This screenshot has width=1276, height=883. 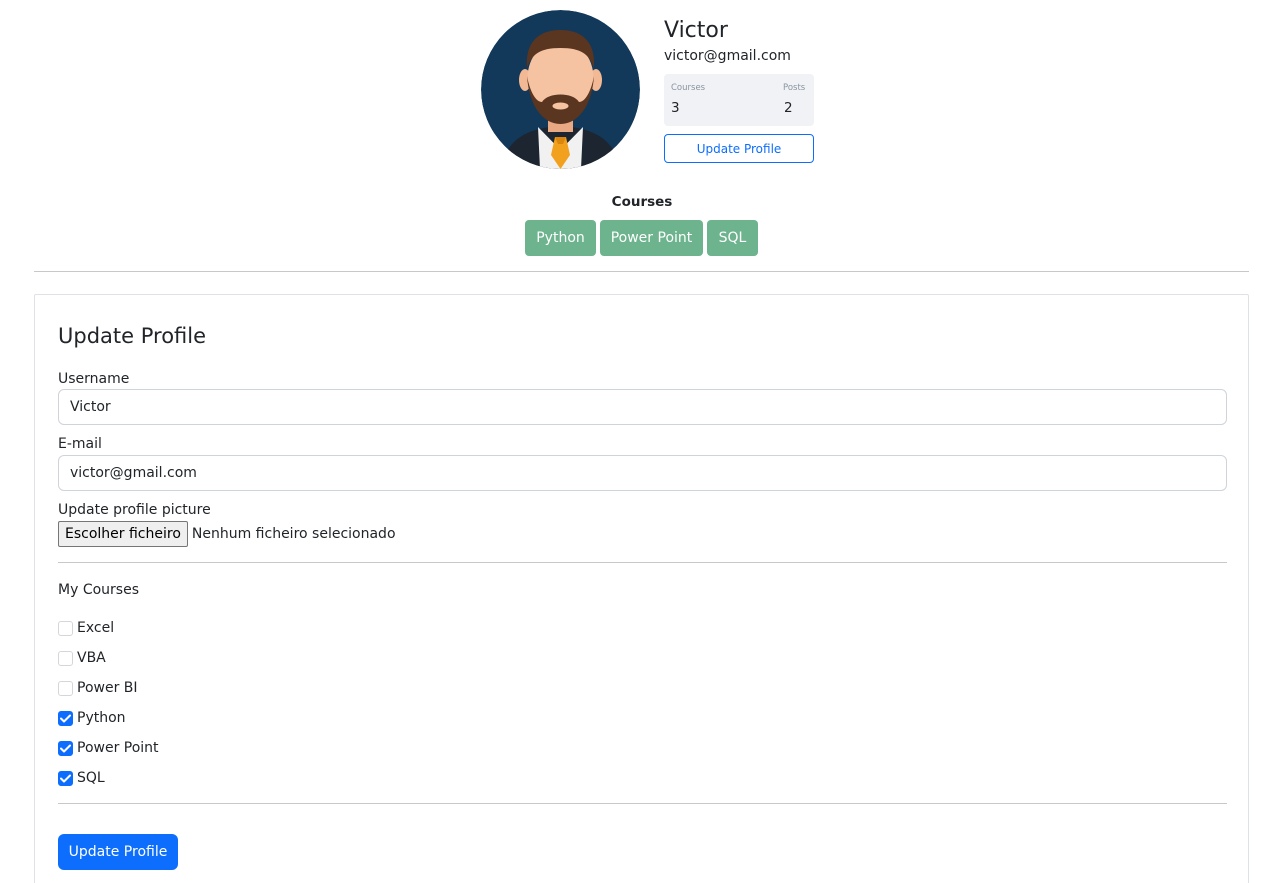 I want to click on course-checkbox-row-excel: Excel, so click(x=86, y=628).